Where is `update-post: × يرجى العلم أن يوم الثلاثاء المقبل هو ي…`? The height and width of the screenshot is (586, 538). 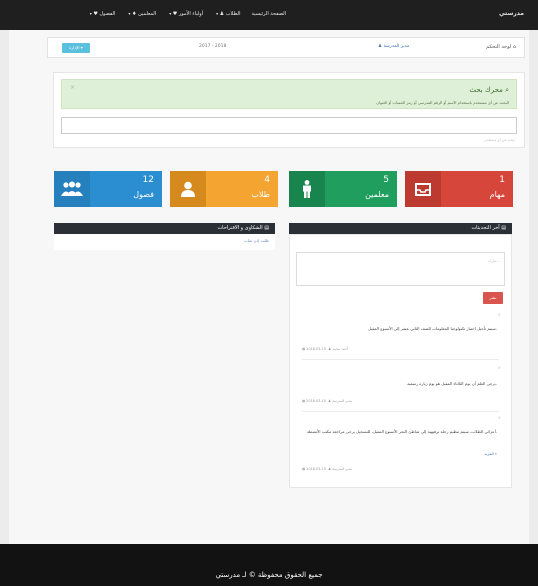 update-post: × يرجى العلم أن يوم الثلاثاء المقبل هو ي… is located at coordinates (400, 390).